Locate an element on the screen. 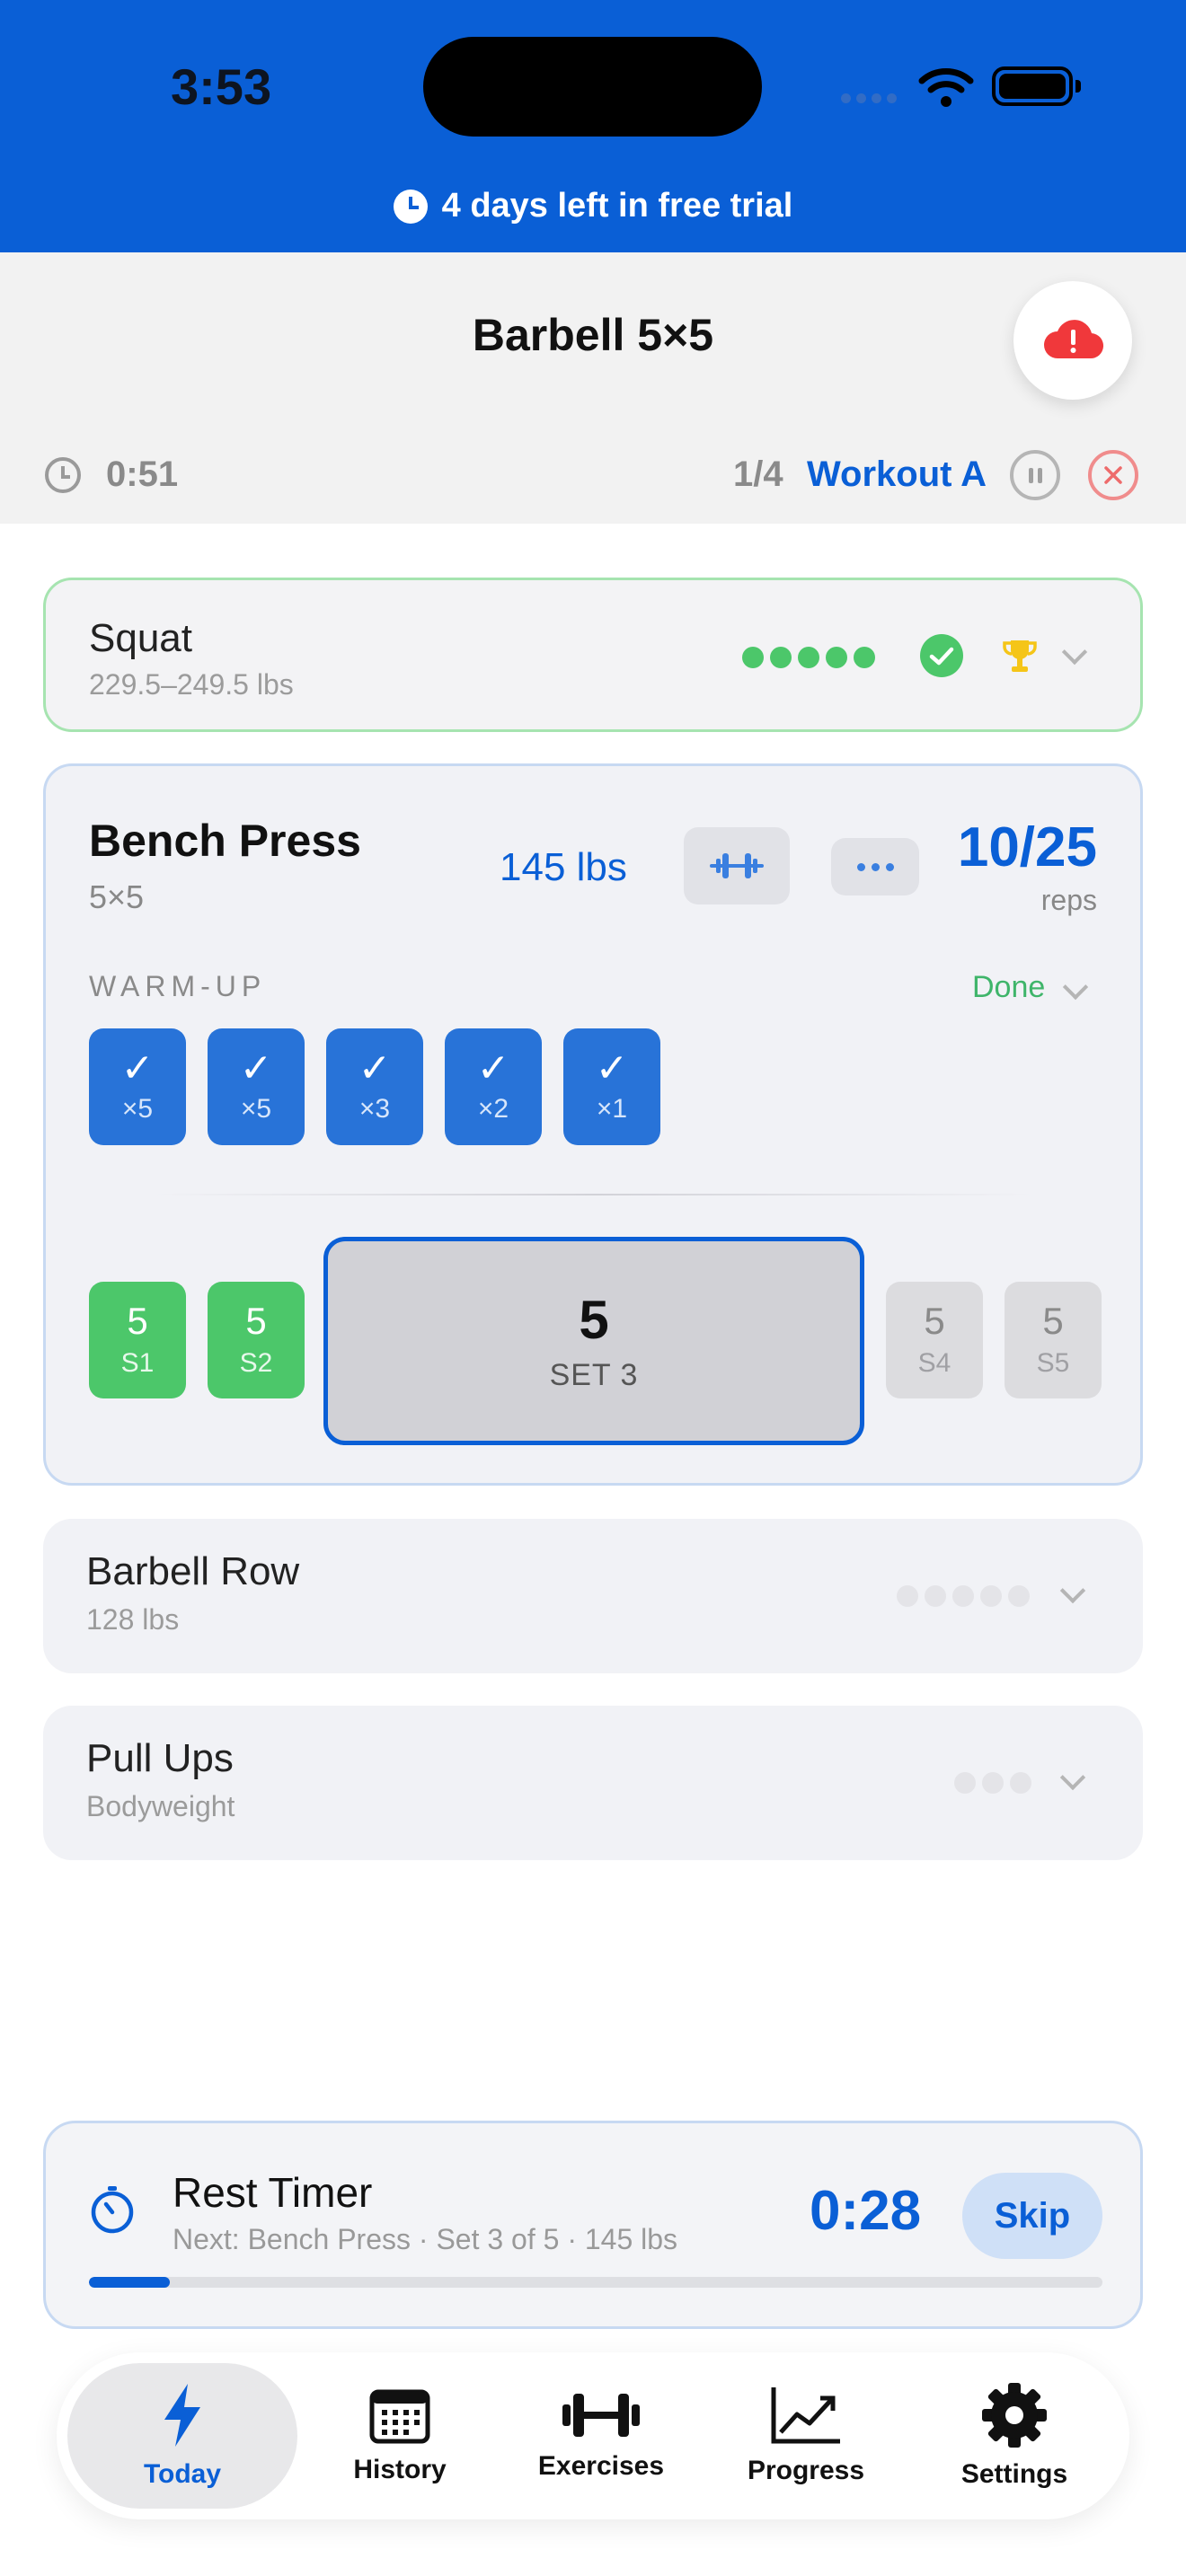  tab-exercises: Exercises is located at coordinates (601, 2435).